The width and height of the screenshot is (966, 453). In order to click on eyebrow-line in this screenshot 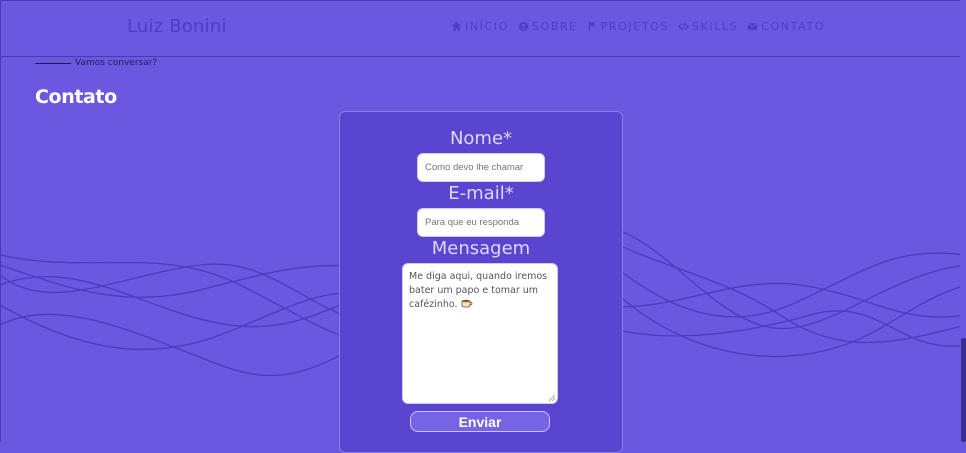, I will do `click(53, 63)`.